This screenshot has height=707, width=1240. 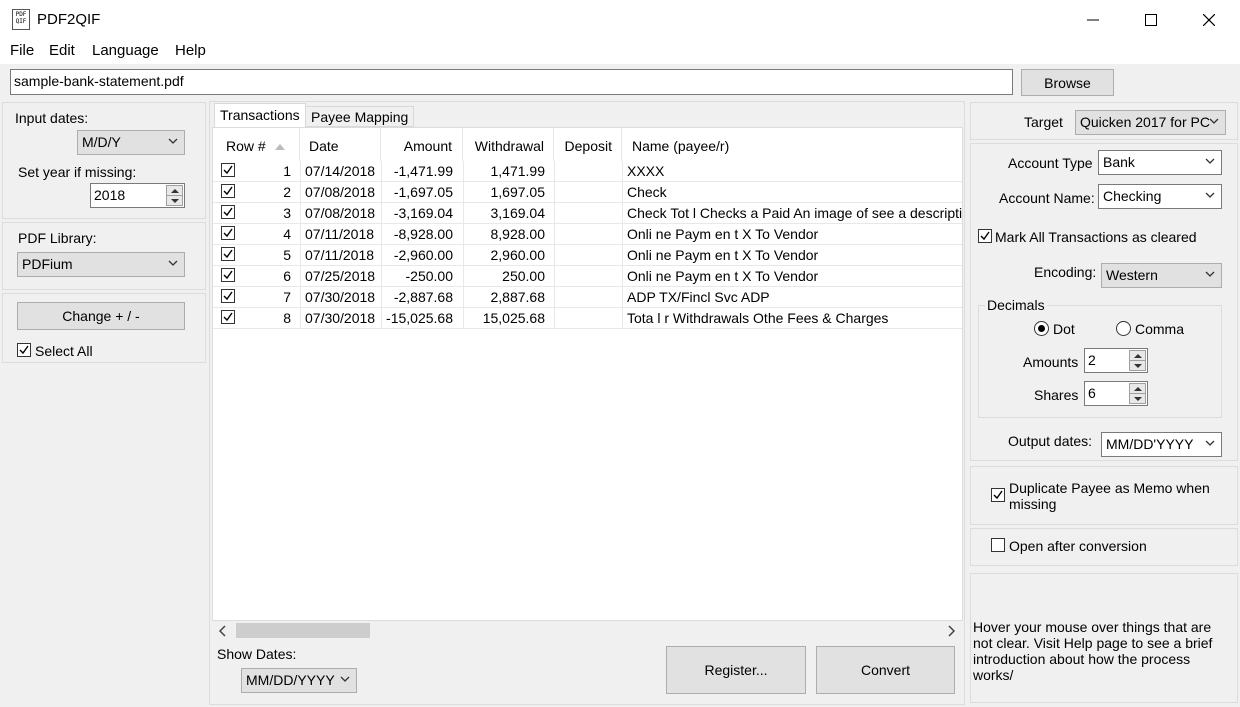 What do you see at coordinates (1150, 122) in the screenshot?
I see `target-select: Quicken 2017 for PC` at bounding box center [1150, 122].